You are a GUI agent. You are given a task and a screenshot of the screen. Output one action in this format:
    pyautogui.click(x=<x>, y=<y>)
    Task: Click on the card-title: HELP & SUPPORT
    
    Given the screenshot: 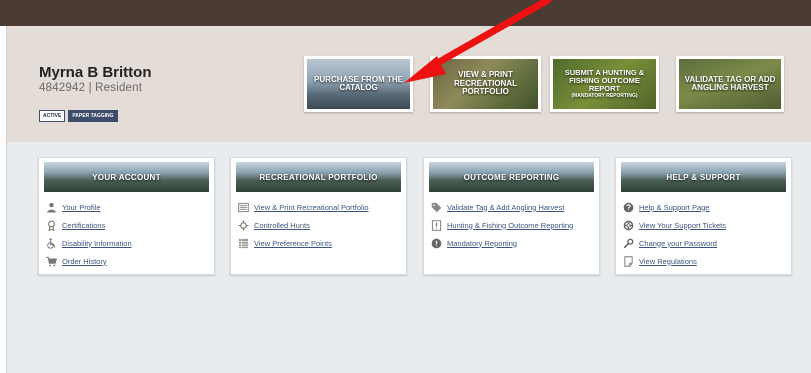 What is the action you would take?
    pyautogui.click(x=703, y=177)
    